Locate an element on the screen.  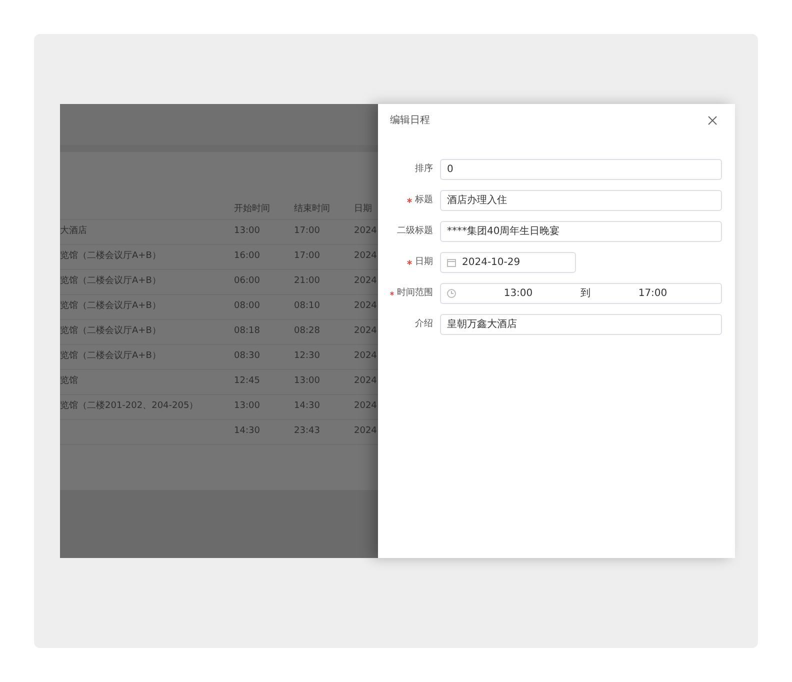
table-cell-text: 大酒店 is located at coordinates (74, 231).